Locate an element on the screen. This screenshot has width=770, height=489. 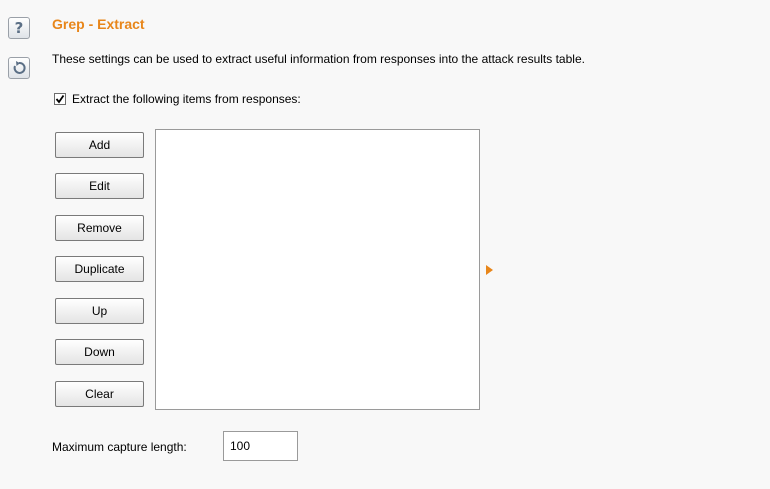
edit-button: Edit is located at coordinates (99, 186).